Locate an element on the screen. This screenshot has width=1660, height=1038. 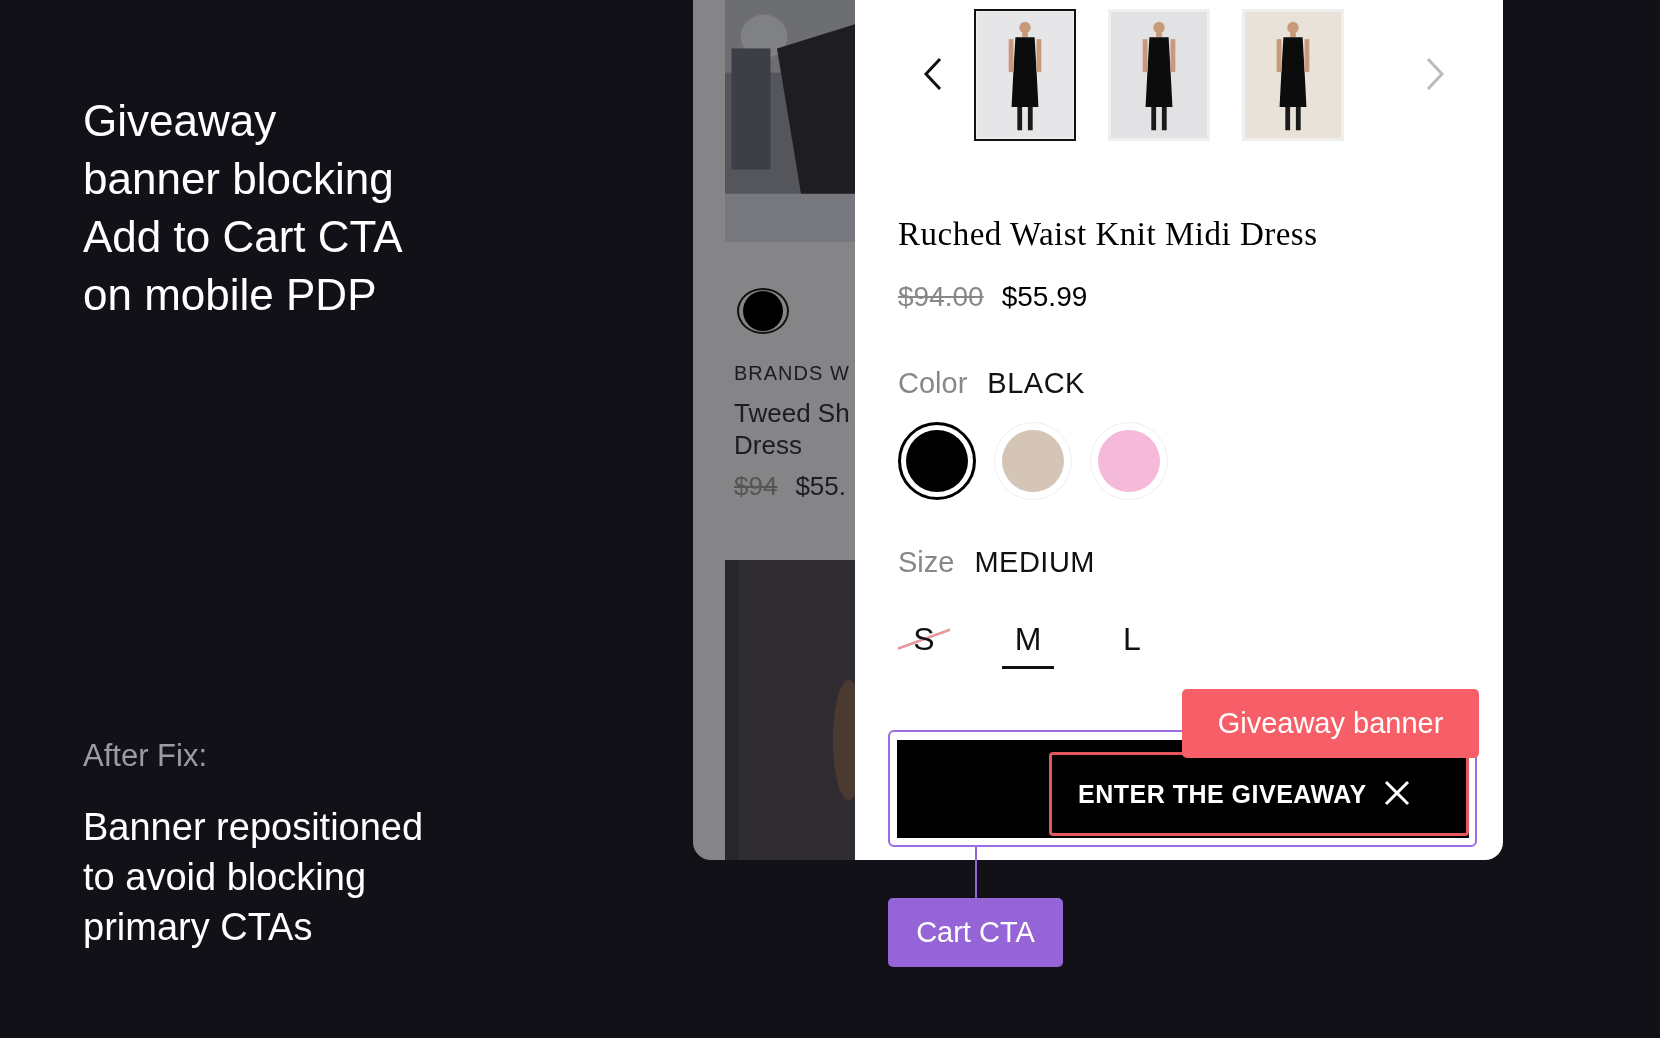
giveaway-banner: ENTER THE GIVEAWAY is located at coordinates (1259, 794).